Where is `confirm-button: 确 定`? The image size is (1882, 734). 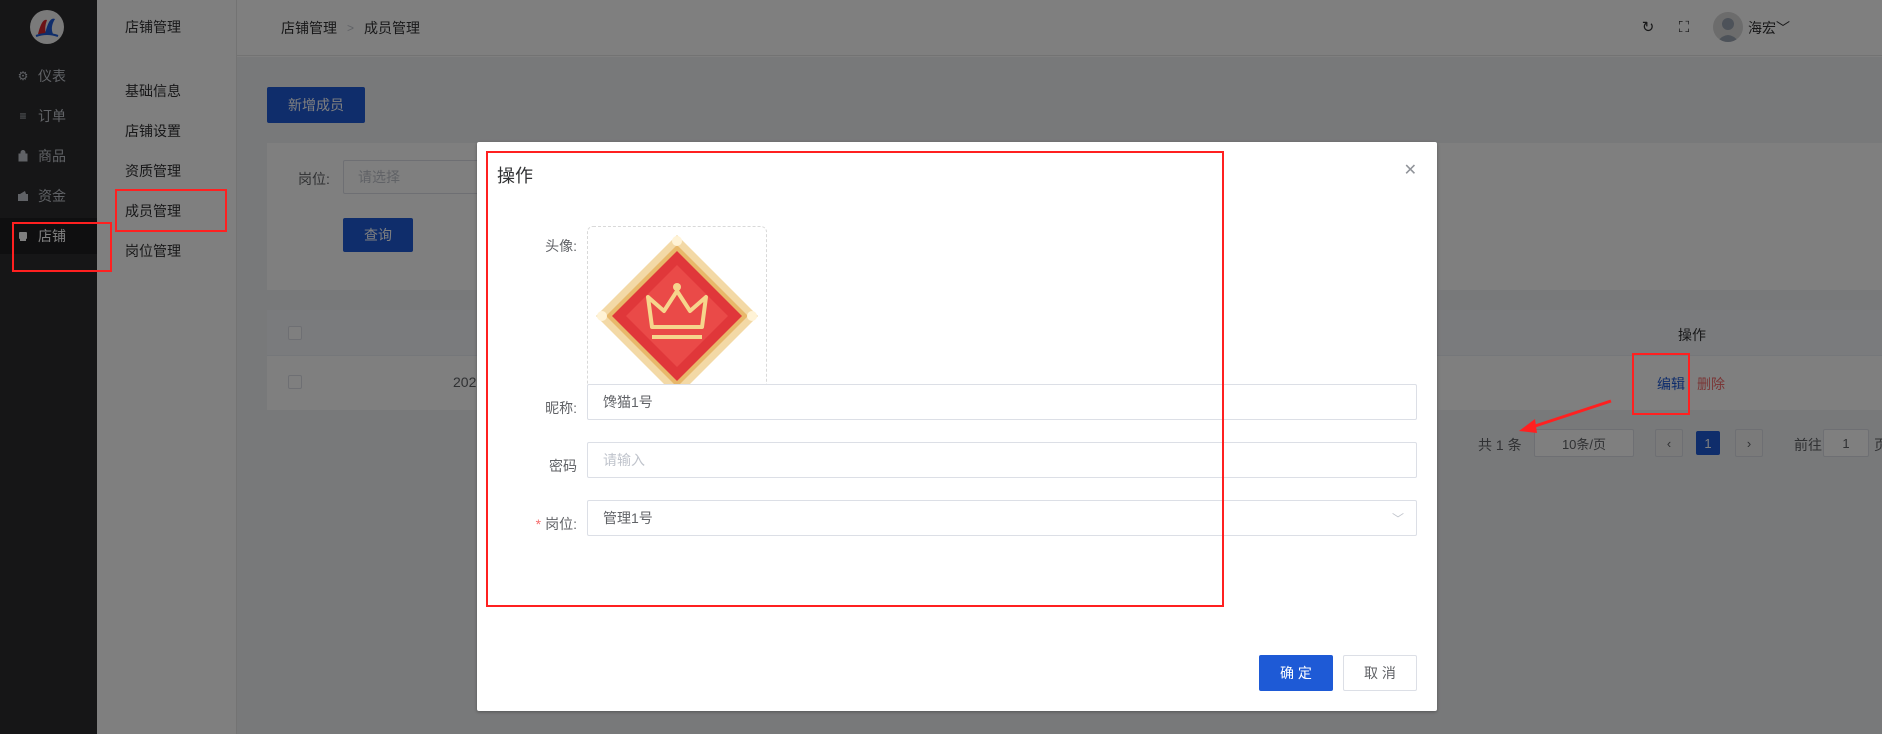
confirm-button: 确 定 is located at coordinates (1296, 673).